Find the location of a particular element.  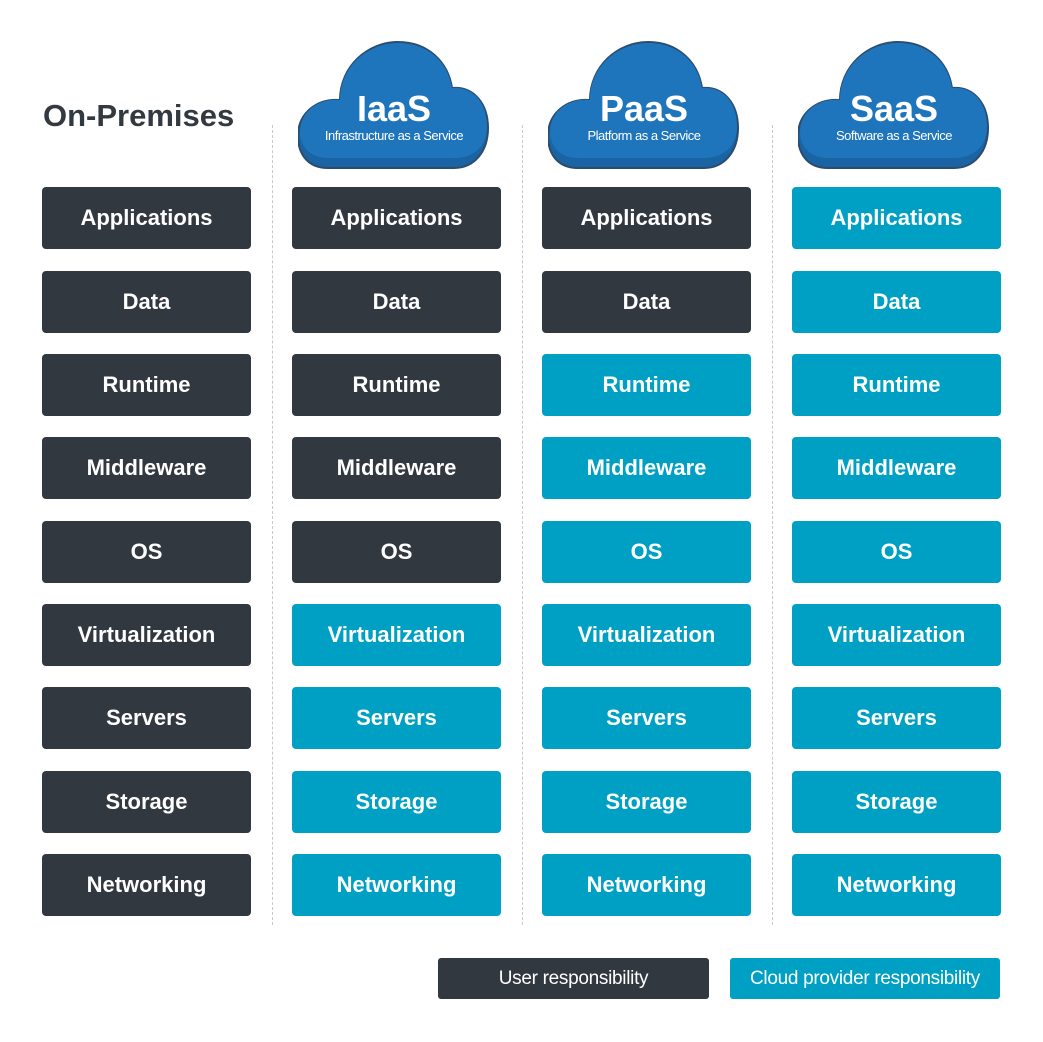

paas-layer-middleware: Middleware is located at coordinates (646, 468).